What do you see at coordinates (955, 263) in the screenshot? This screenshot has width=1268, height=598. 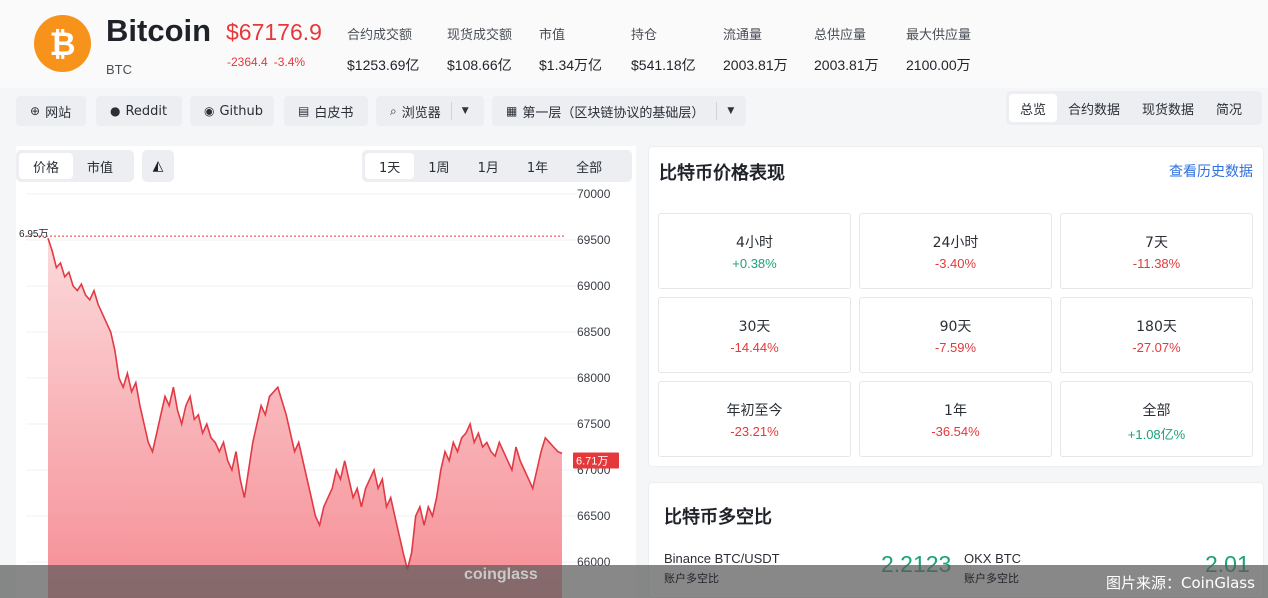 I see `perf-value: -3.40%` at bounding box center [955, 263].